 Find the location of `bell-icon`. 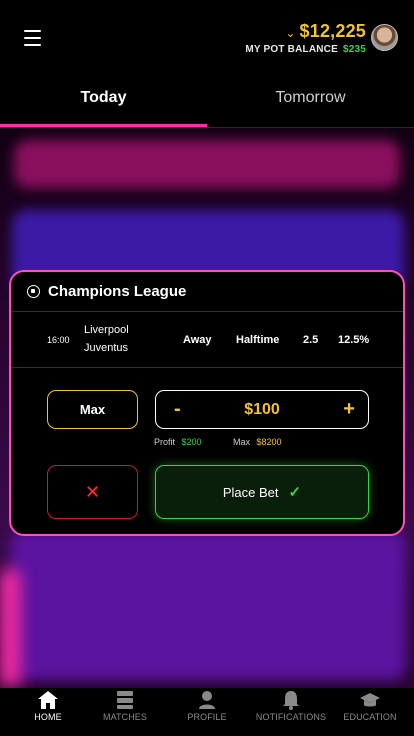

bell-icon is located at coordinates (291, 700).